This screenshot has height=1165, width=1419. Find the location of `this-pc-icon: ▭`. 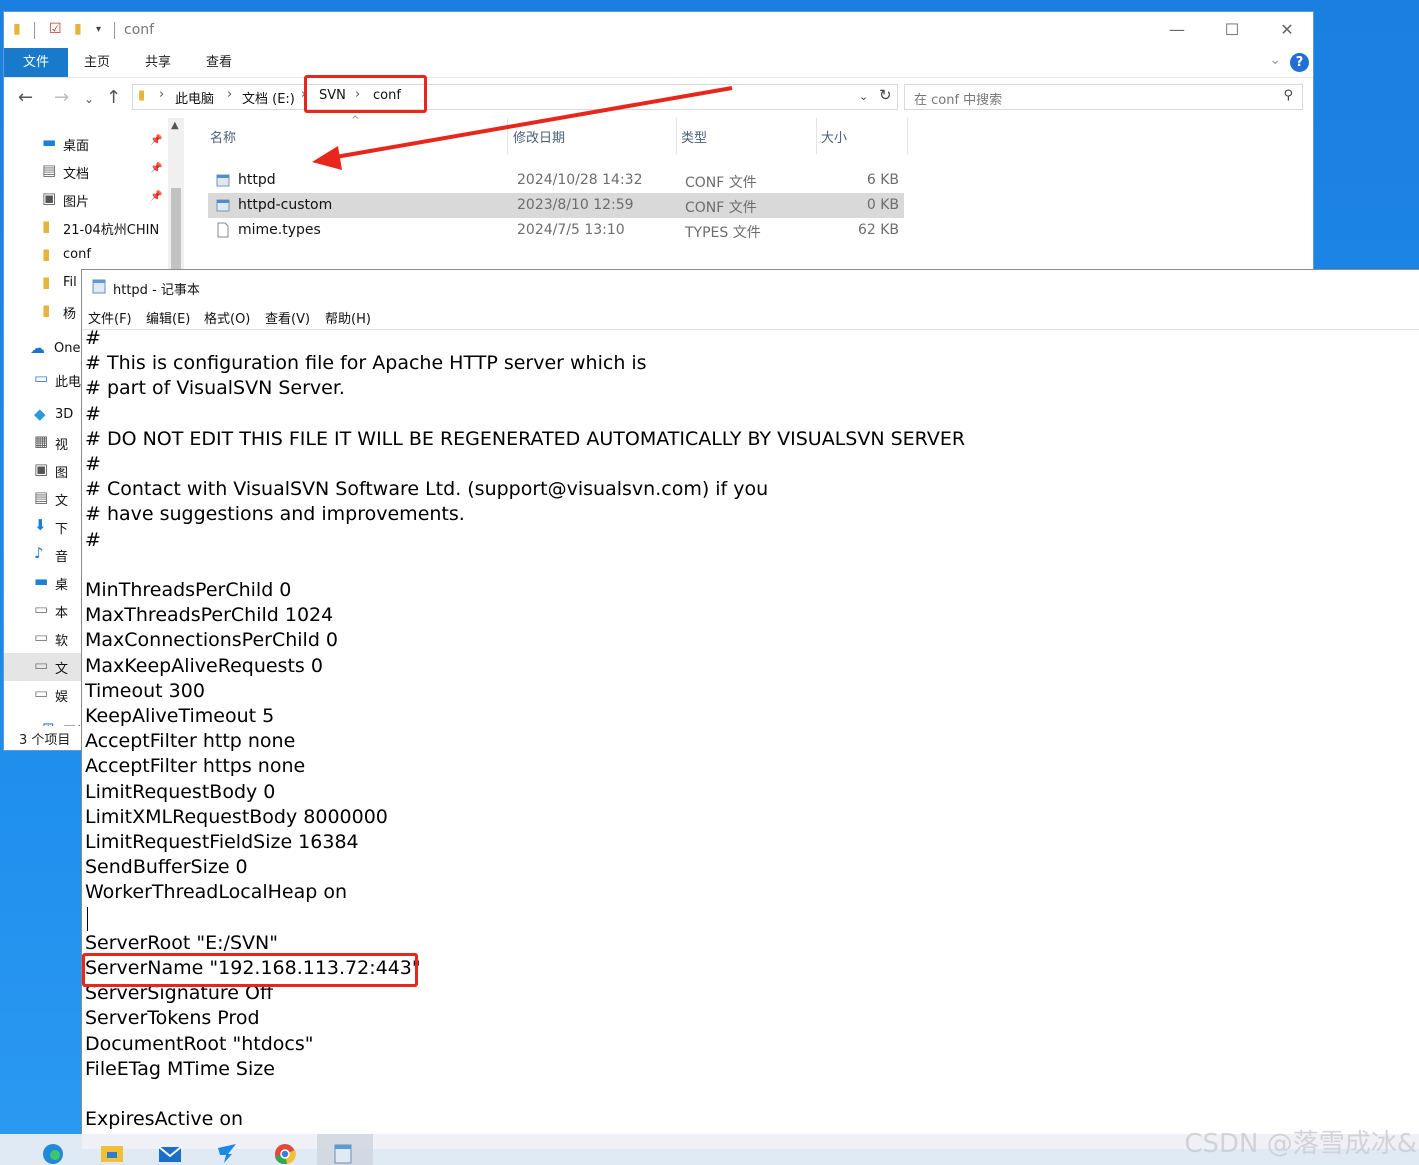

this-pc-icon: ▭ is located at coordinates (41, 378).